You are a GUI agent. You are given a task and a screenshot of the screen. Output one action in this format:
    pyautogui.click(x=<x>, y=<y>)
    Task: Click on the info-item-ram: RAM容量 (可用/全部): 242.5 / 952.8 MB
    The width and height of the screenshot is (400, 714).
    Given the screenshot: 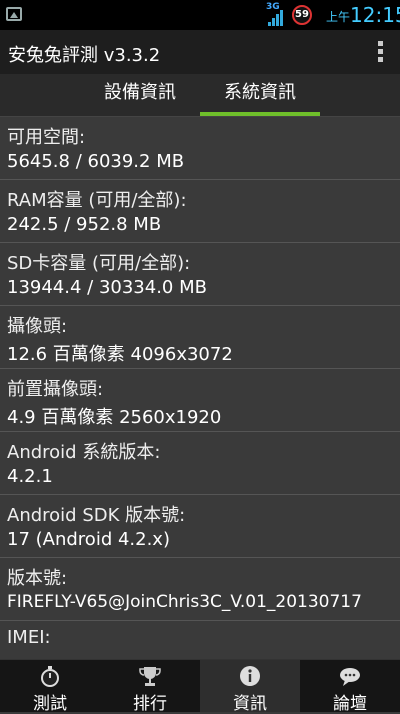 What is the action you would take?
    pyautogui.click(x=200, y=211)
    